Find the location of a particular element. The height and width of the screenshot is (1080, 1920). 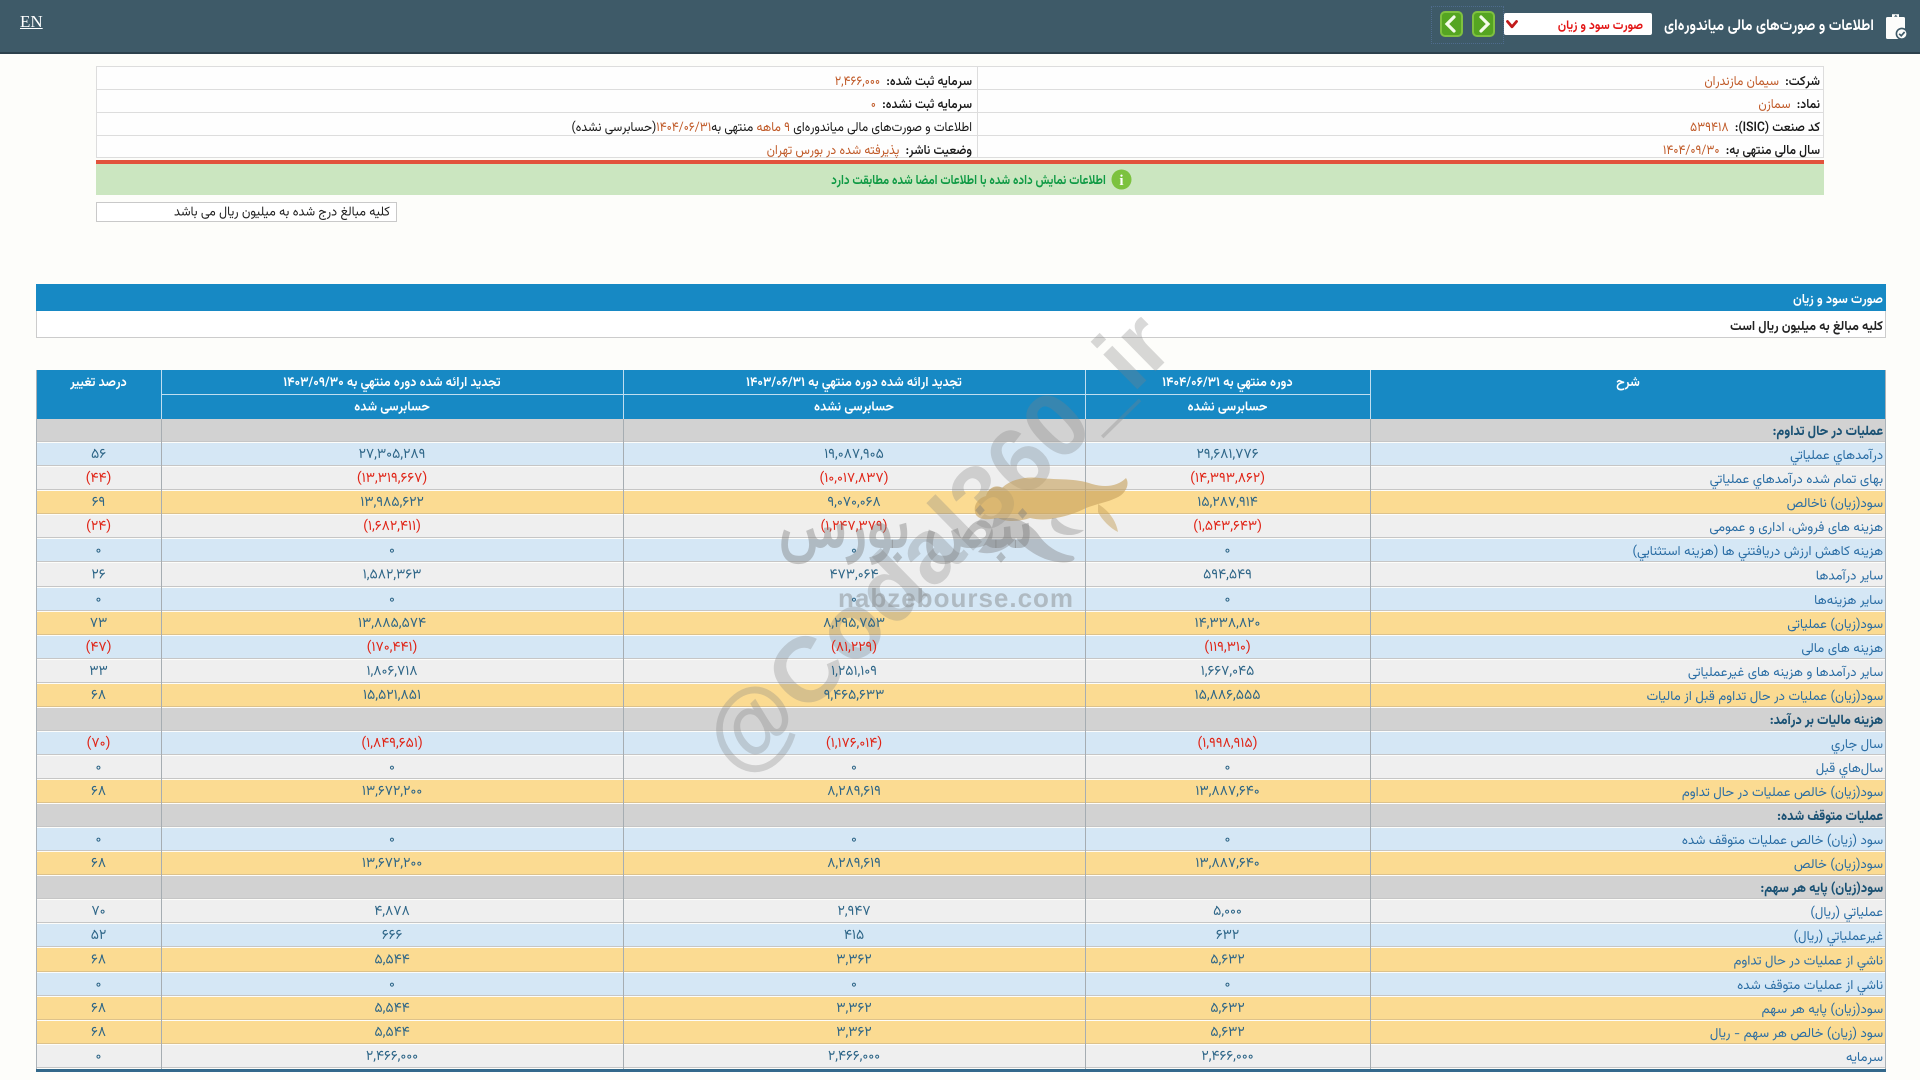

svg-text: i is located at coordinates (1121, 181).